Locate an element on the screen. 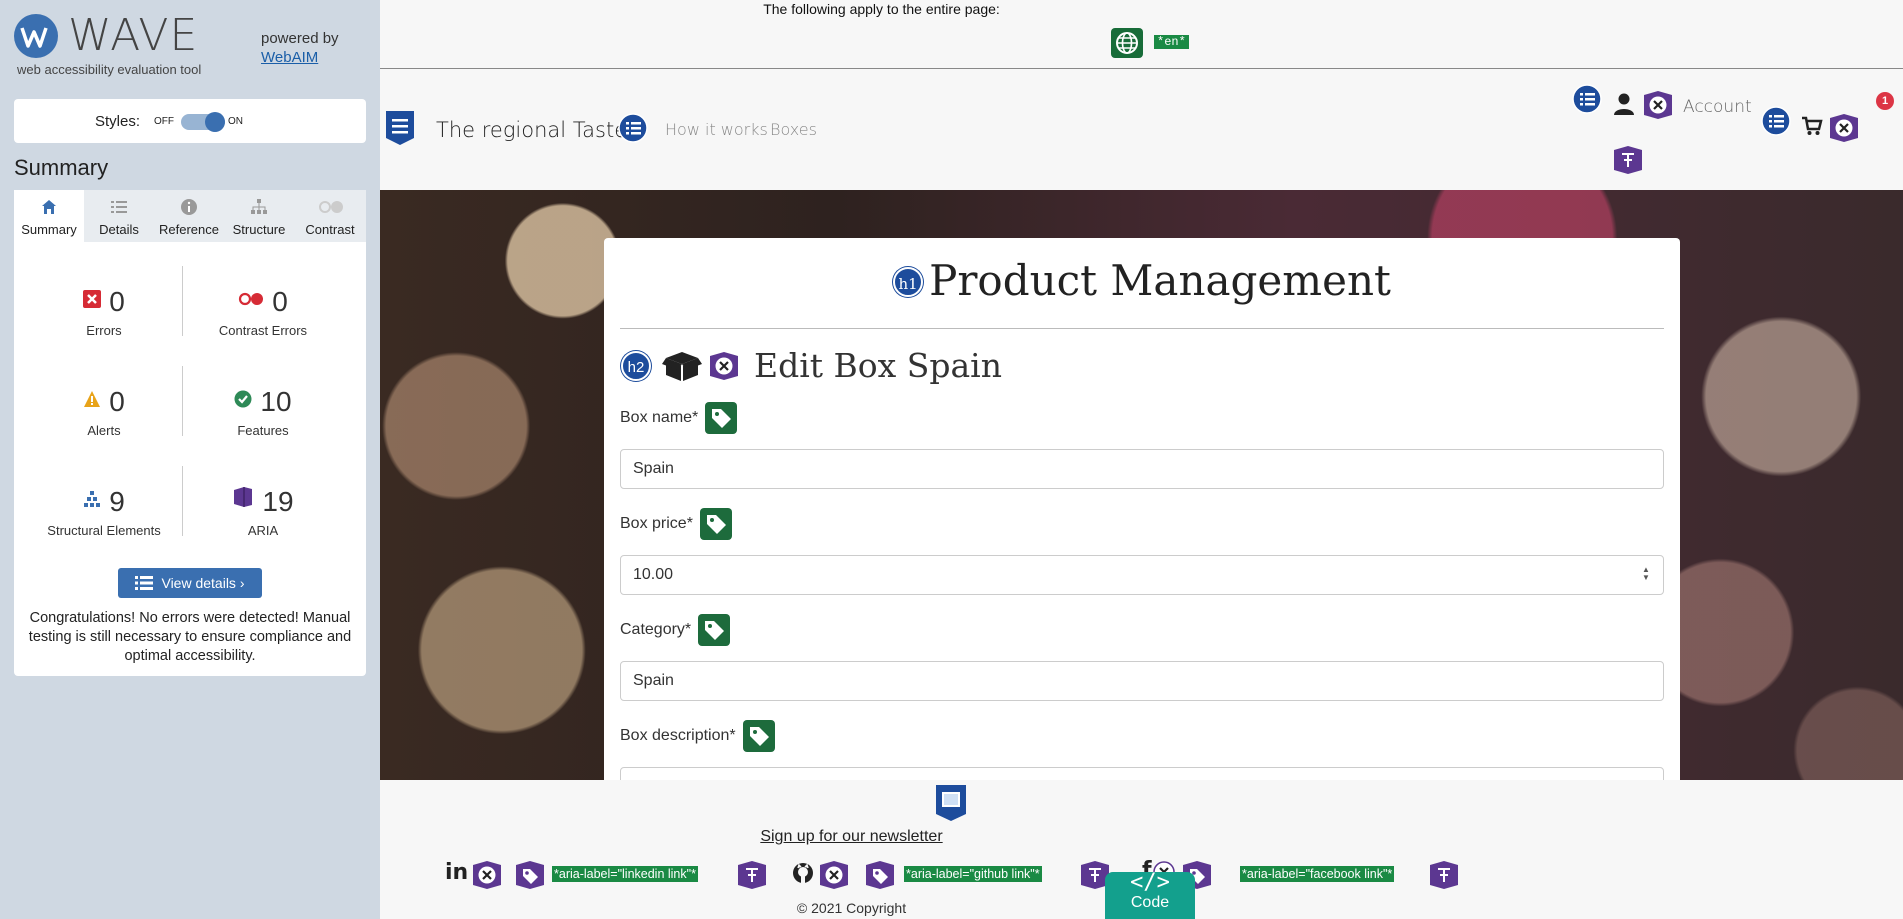  info-icon is located at coordinates (189, 207).